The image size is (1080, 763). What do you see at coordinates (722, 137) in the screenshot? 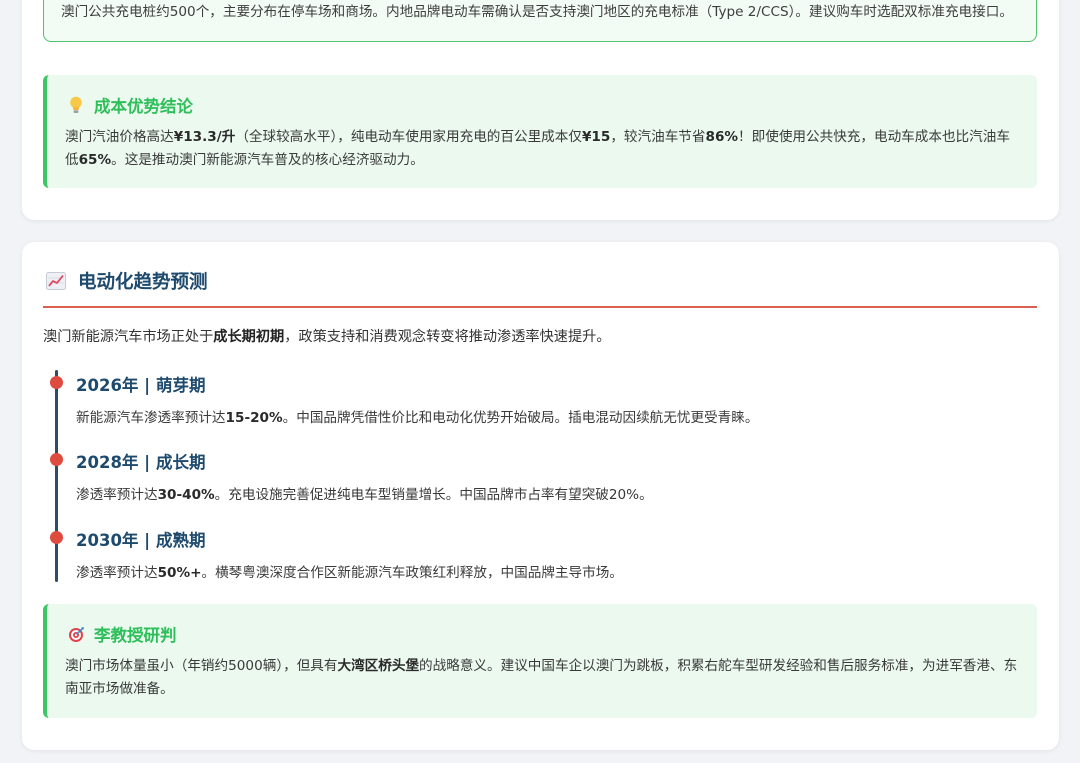
I see `emphasis-text: 86%` at bounding box center [722, 137].